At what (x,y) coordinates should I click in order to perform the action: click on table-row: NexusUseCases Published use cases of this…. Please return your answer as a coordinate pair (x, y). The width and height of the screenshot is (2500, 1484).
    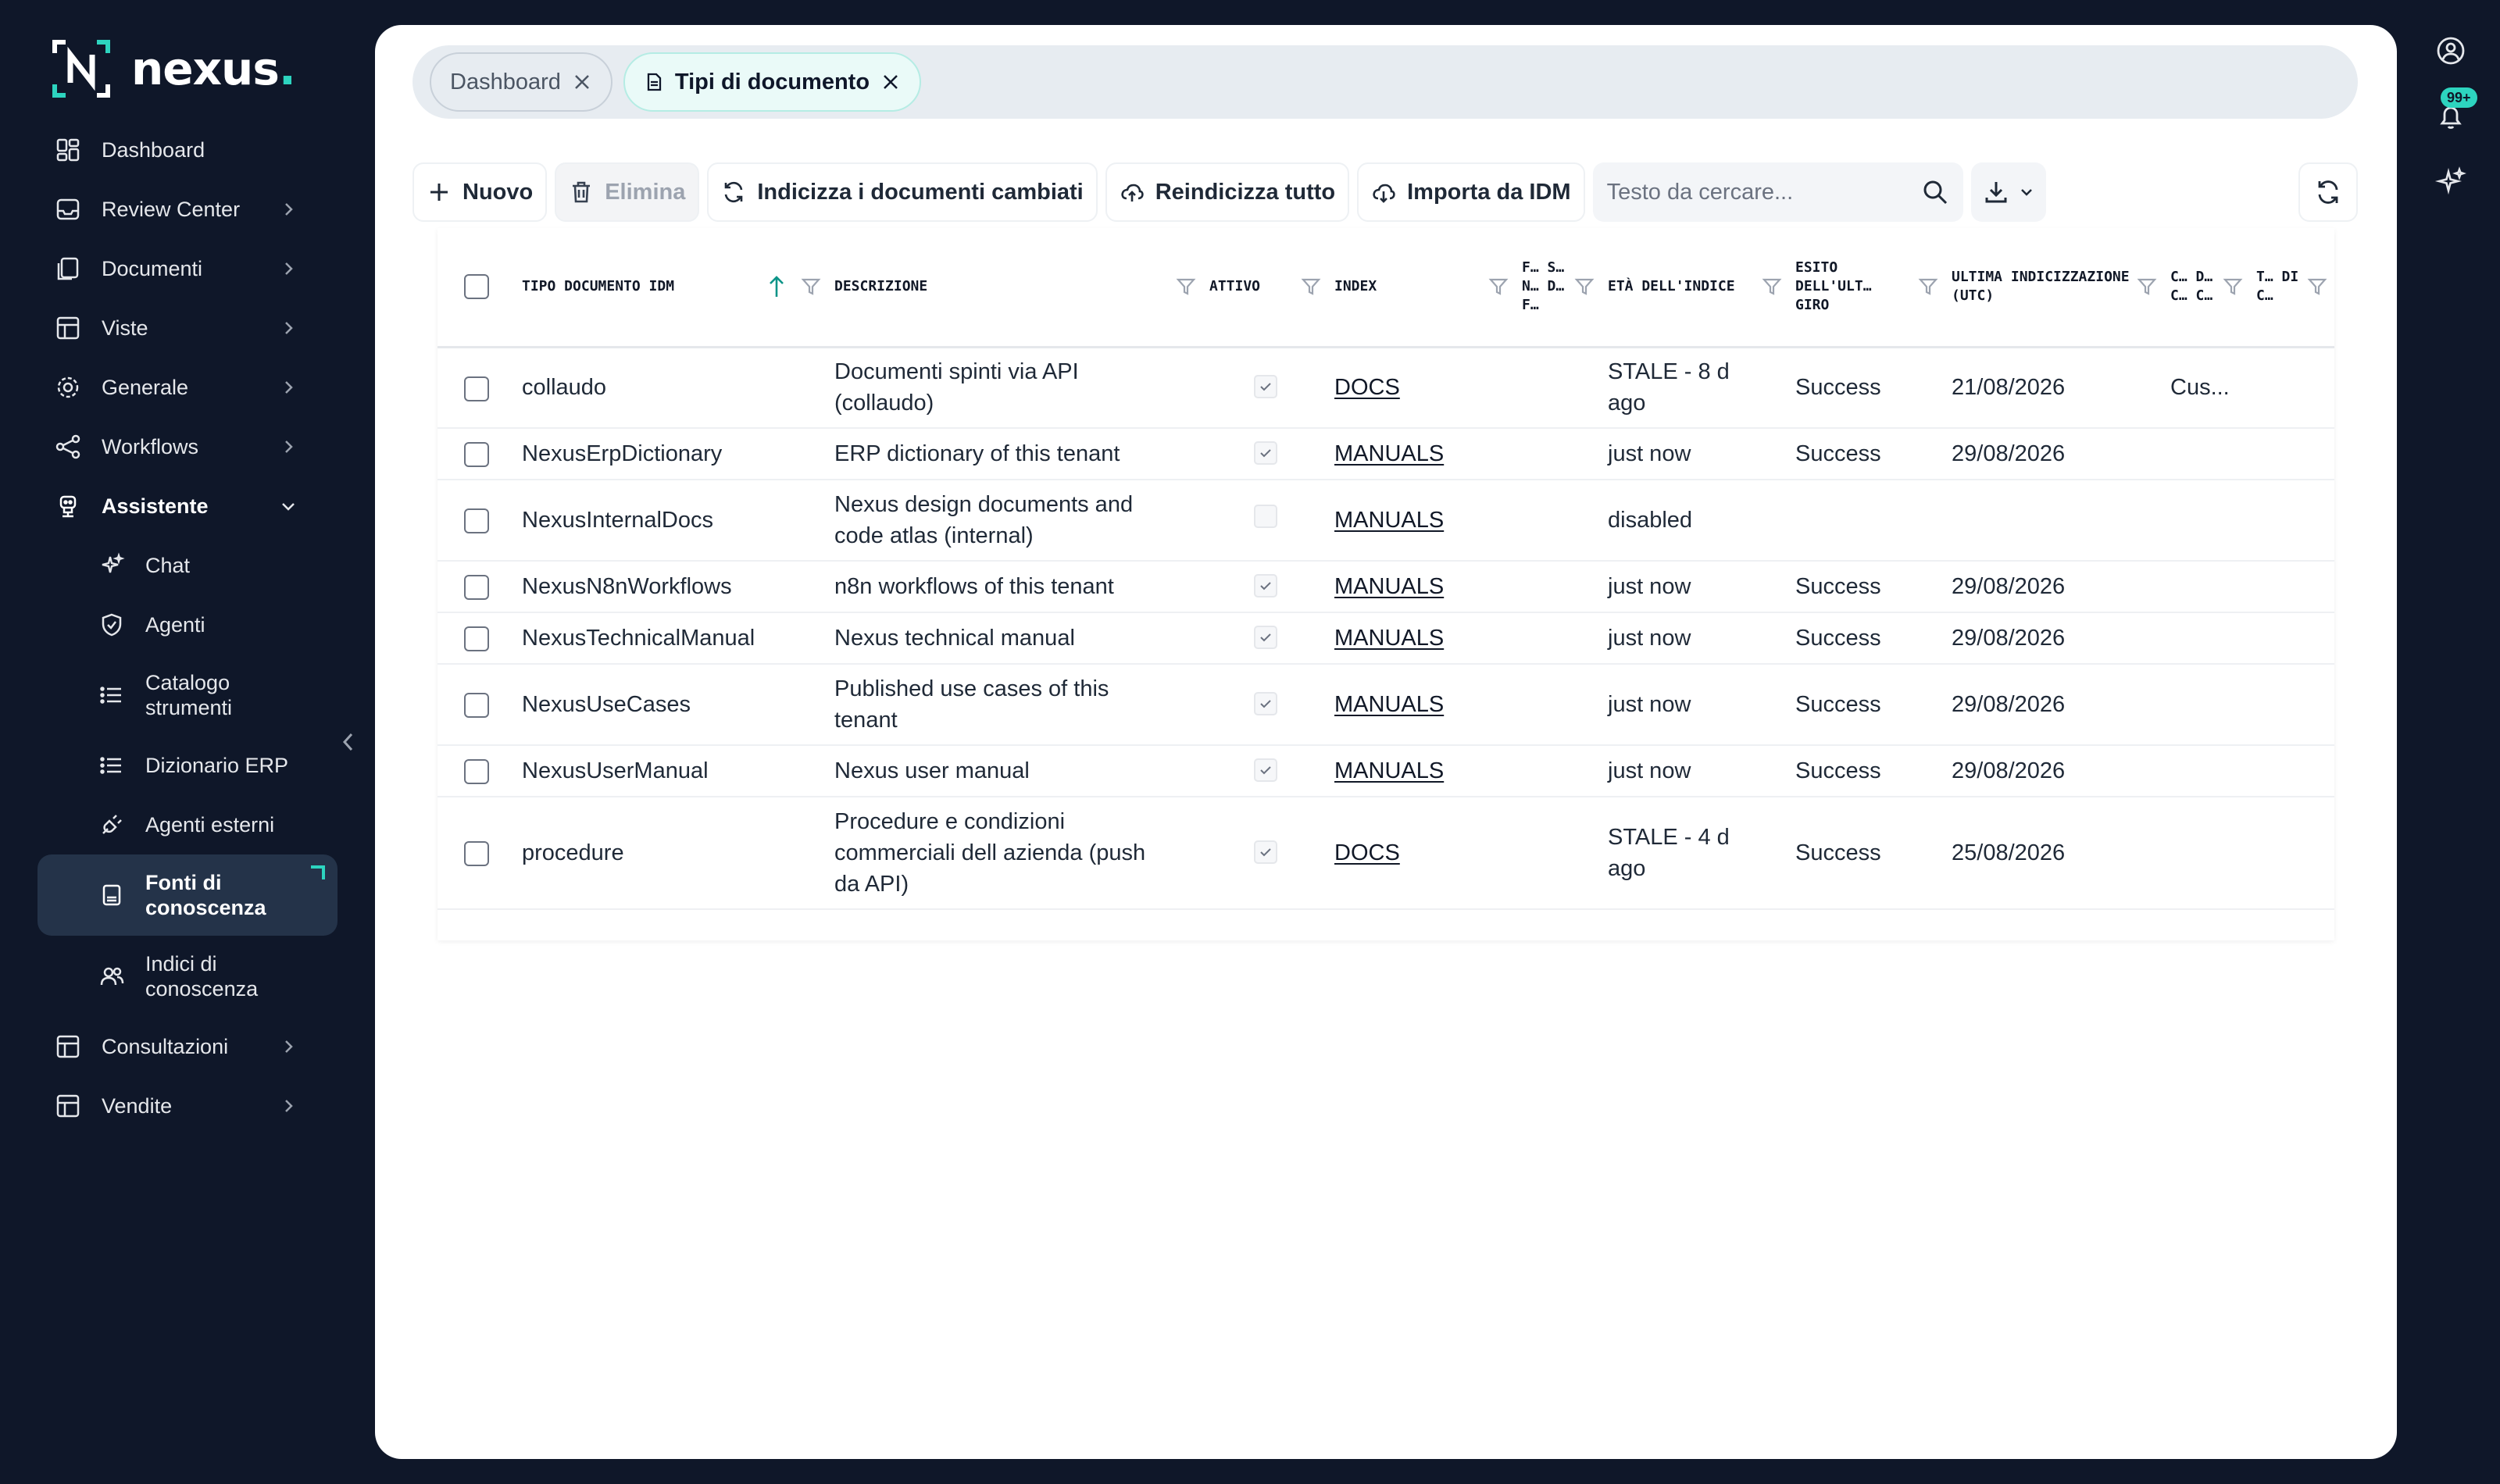
    Looking at the image, I should click on (1386, 704).